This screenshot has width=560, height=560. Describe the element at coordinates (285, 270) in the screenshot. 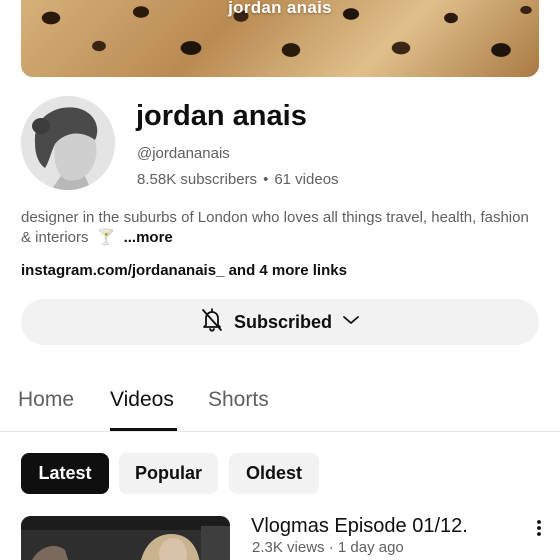

I see `more-links-link: and 4 more links` at that location.